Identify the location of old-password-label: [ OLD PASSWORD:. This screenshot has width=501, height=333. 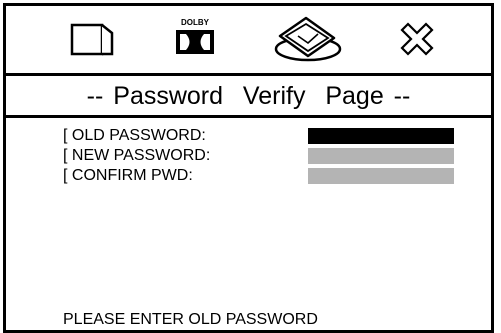
(134, 135).